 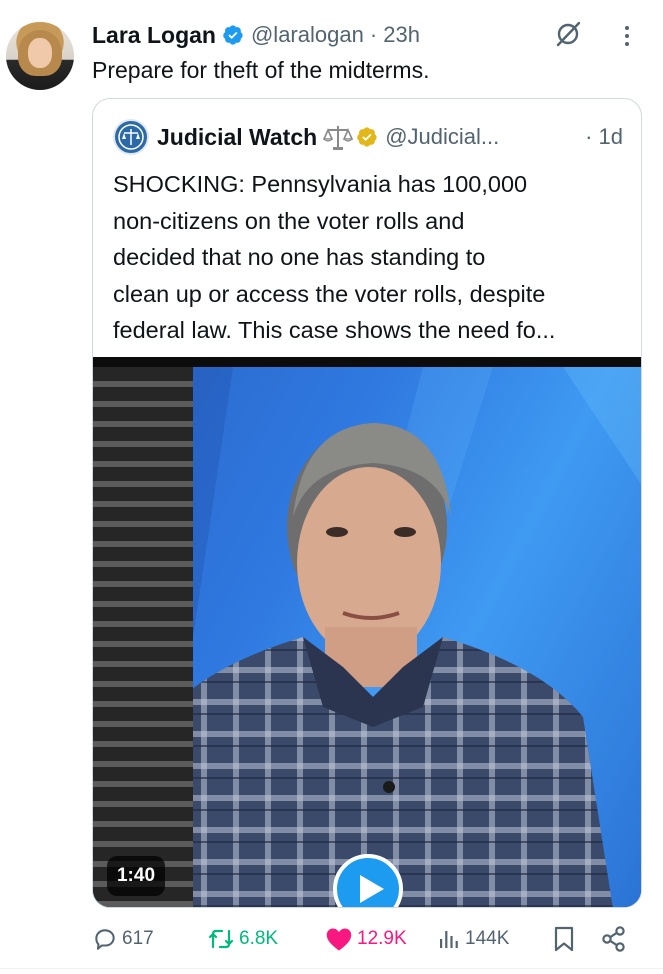 What do you see at coordinates (368, 881) in the screenshot?
I see `play-icon` at bounding box center [368, 881].